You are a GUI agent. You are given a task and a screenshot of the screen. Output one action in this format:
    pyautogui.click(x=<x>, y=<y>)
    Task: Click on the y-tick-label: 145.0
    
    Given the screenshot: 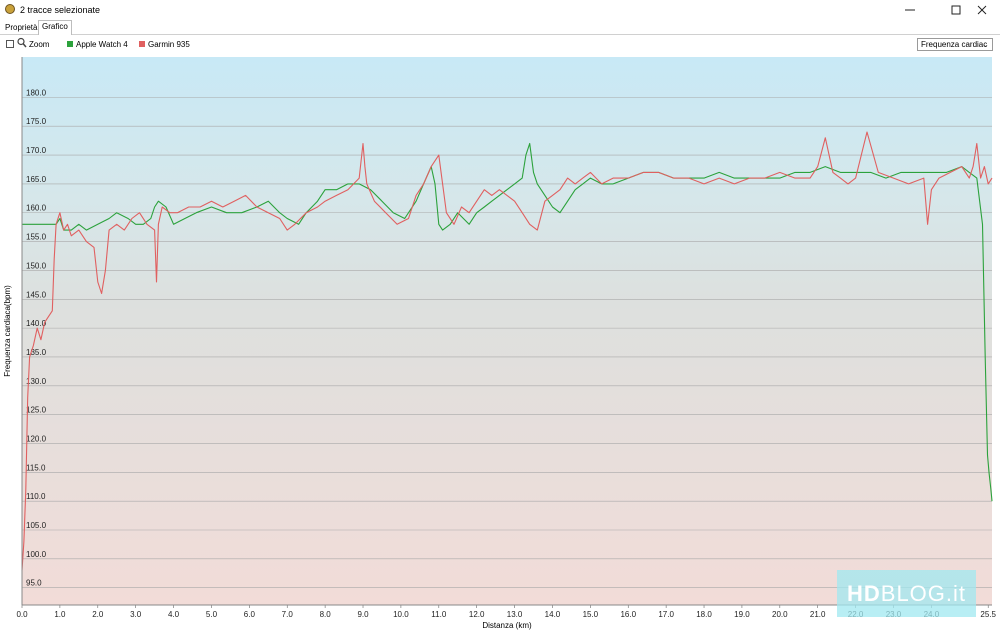 What is the action you would take?
    pyautogui.click(x=36, y=294)
    